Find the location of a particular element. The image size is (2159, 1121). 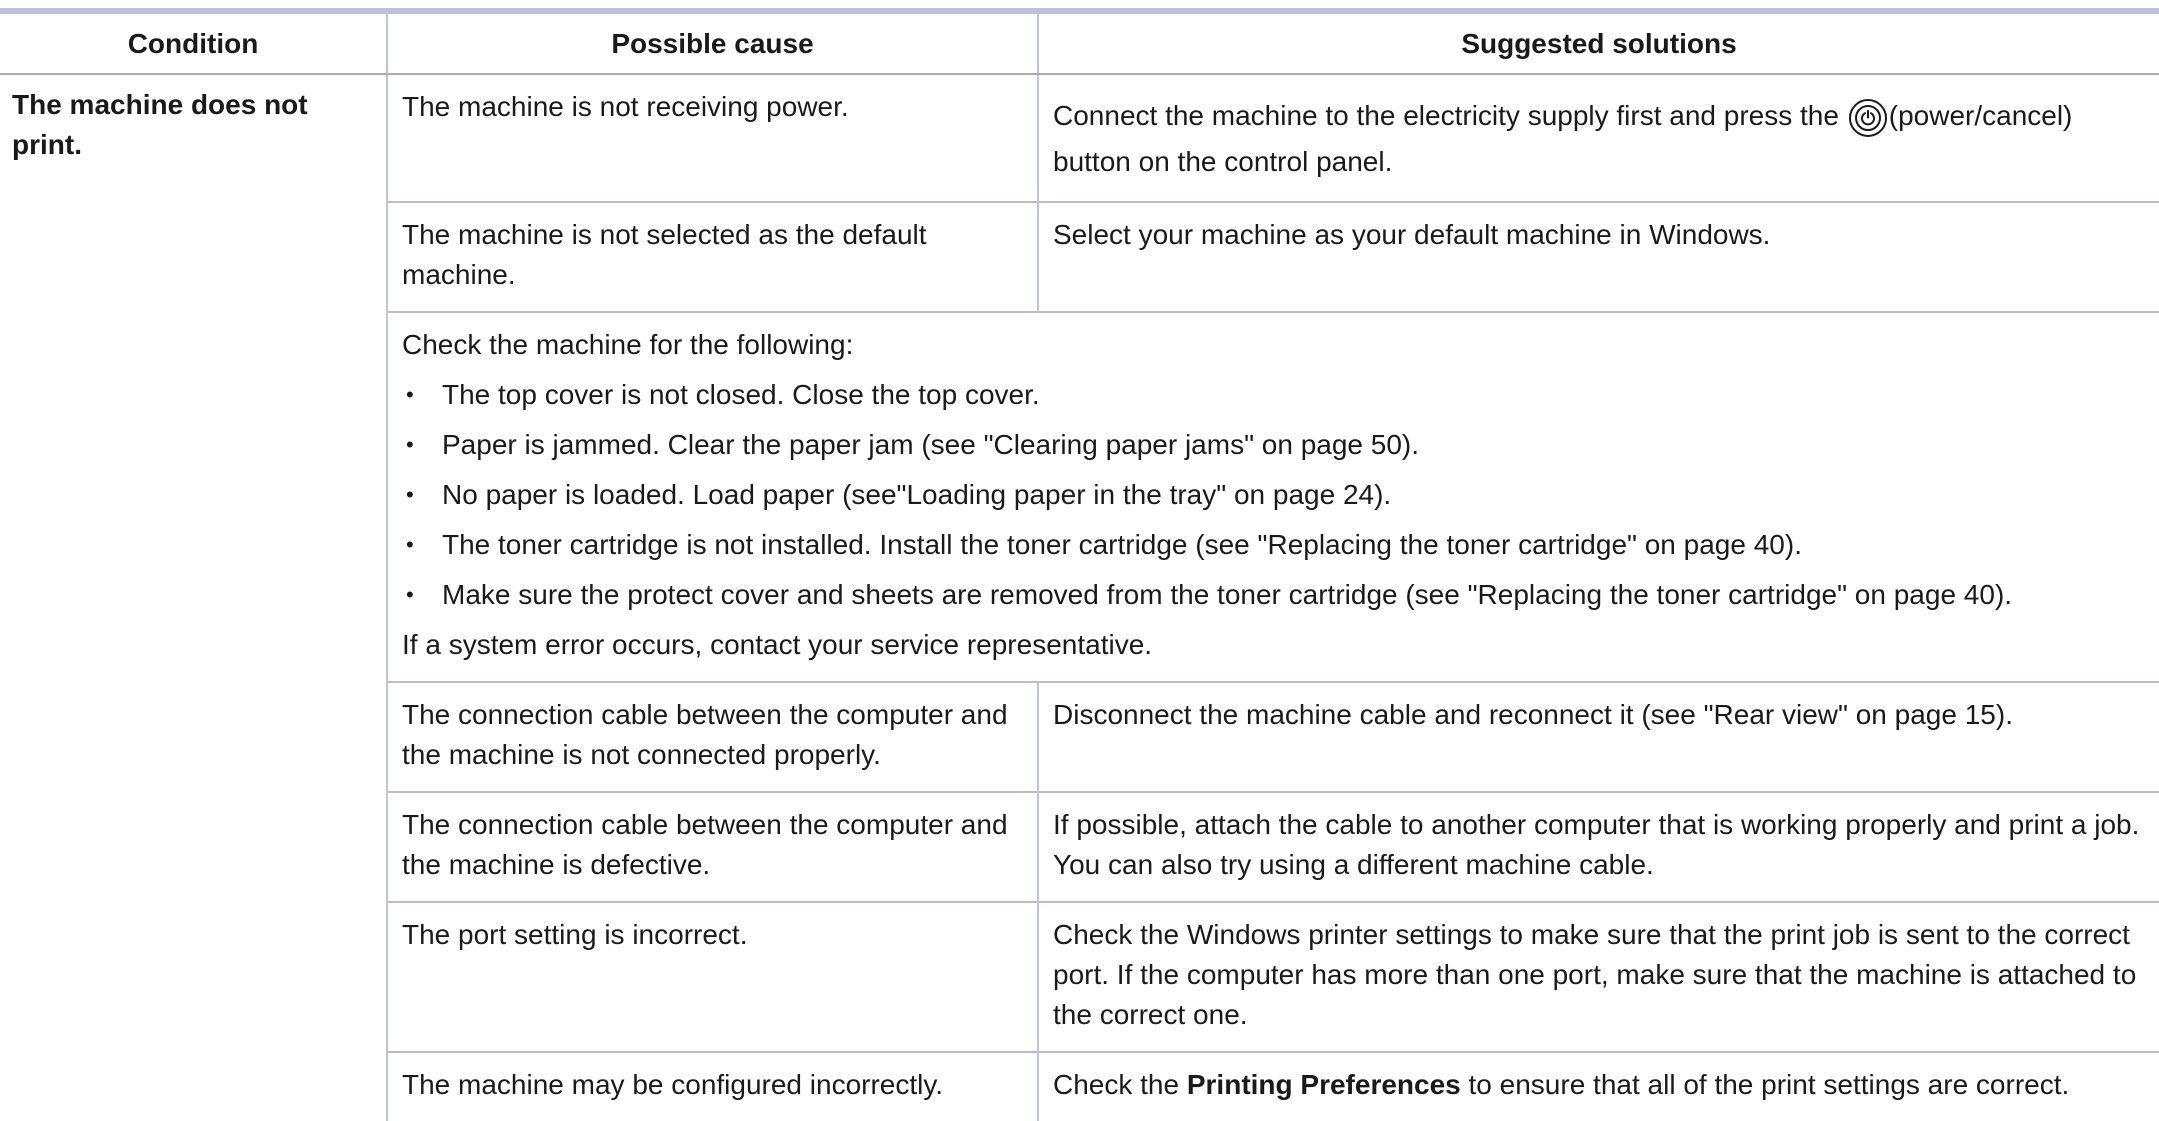

cause-cell: The port setting is incorrect. is located at coordinates (712, 976).